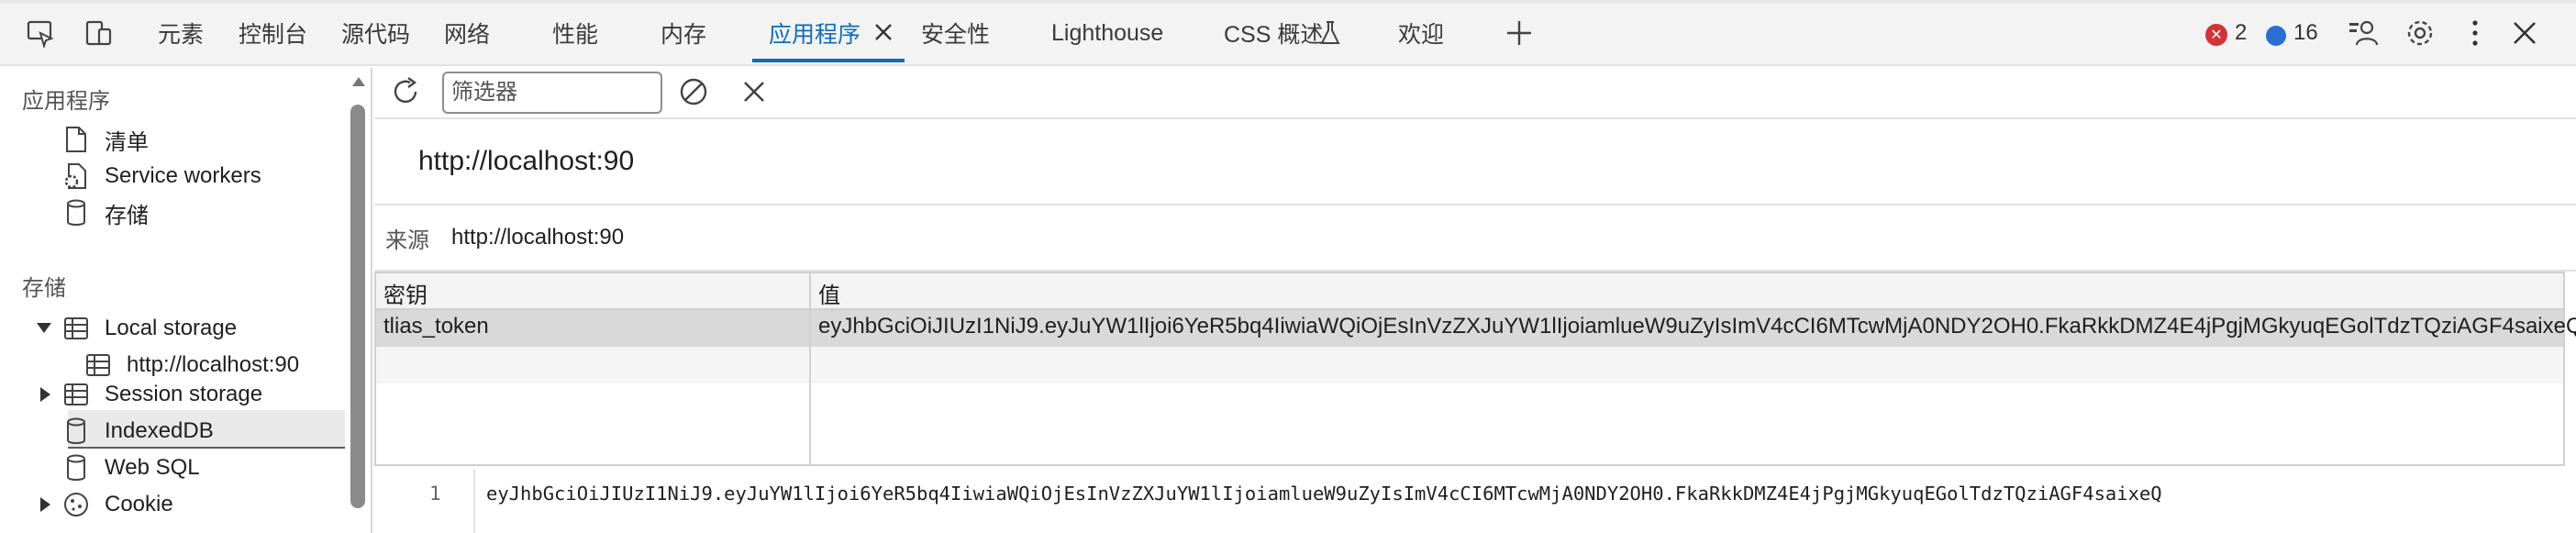 The width and height of the screenshot is (2576, 533). I want to click on row-key-cell: tlias_token, so click(436, 327).